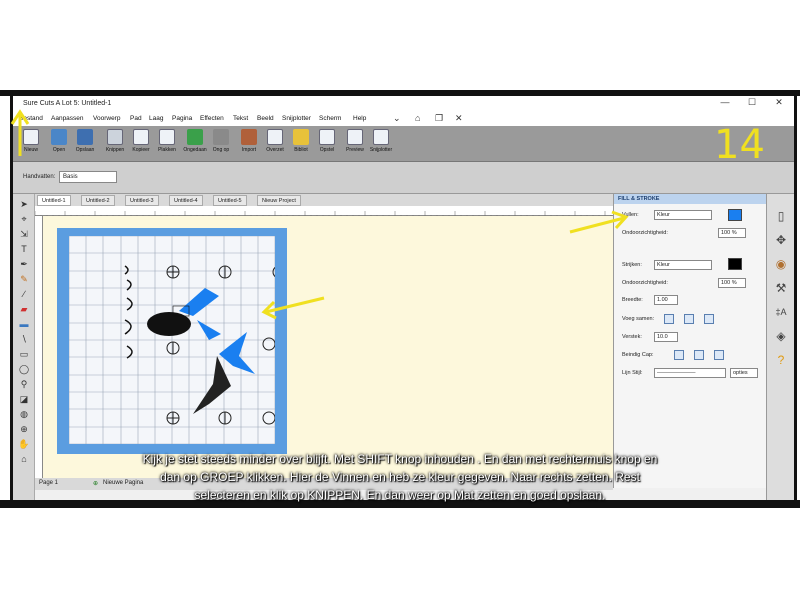  What do you see at coordinates (106, 118) in the screenshot?
I see `menu-voorwerp: Voorwerp` at bounding box center [106, 118].